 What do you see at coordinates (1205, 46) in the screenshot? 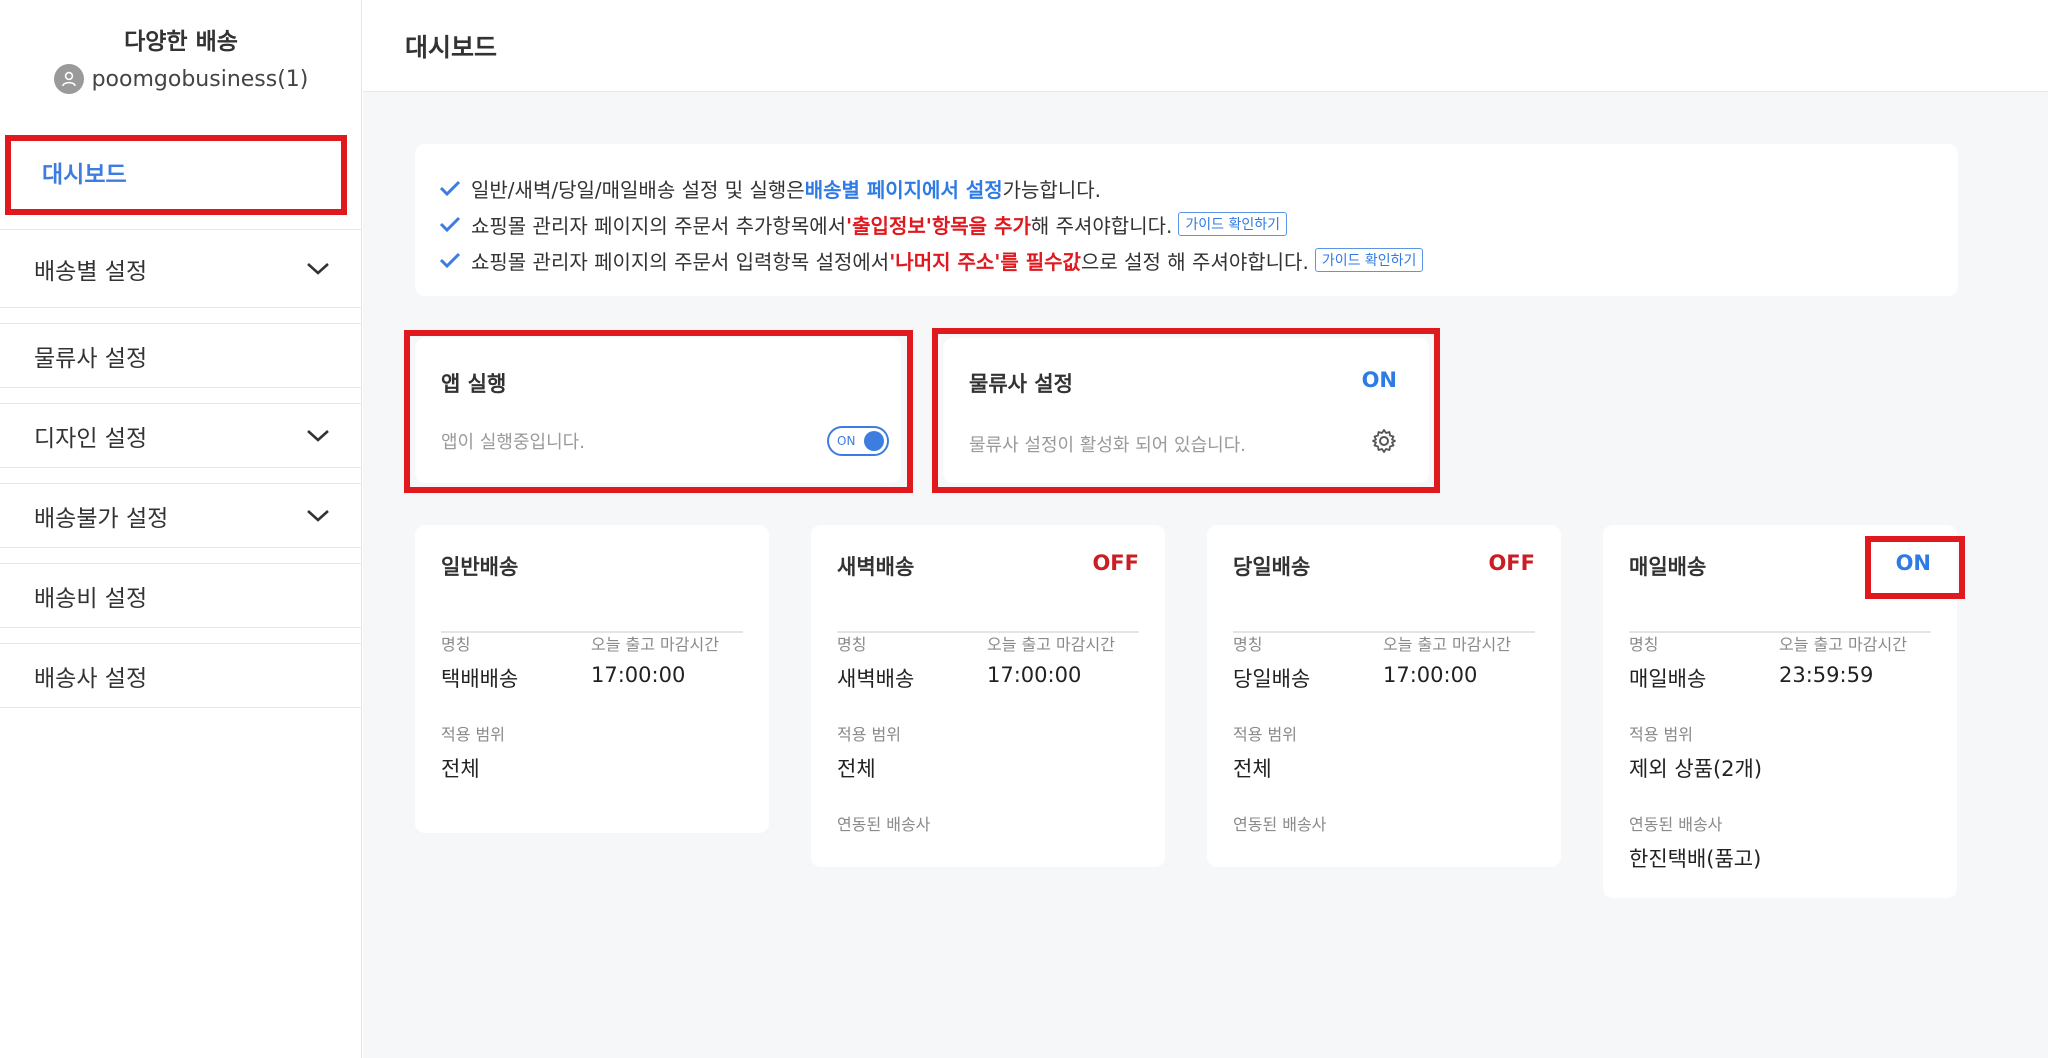
I see `page-title: 대시보드` at bounding box center [1205, 46].